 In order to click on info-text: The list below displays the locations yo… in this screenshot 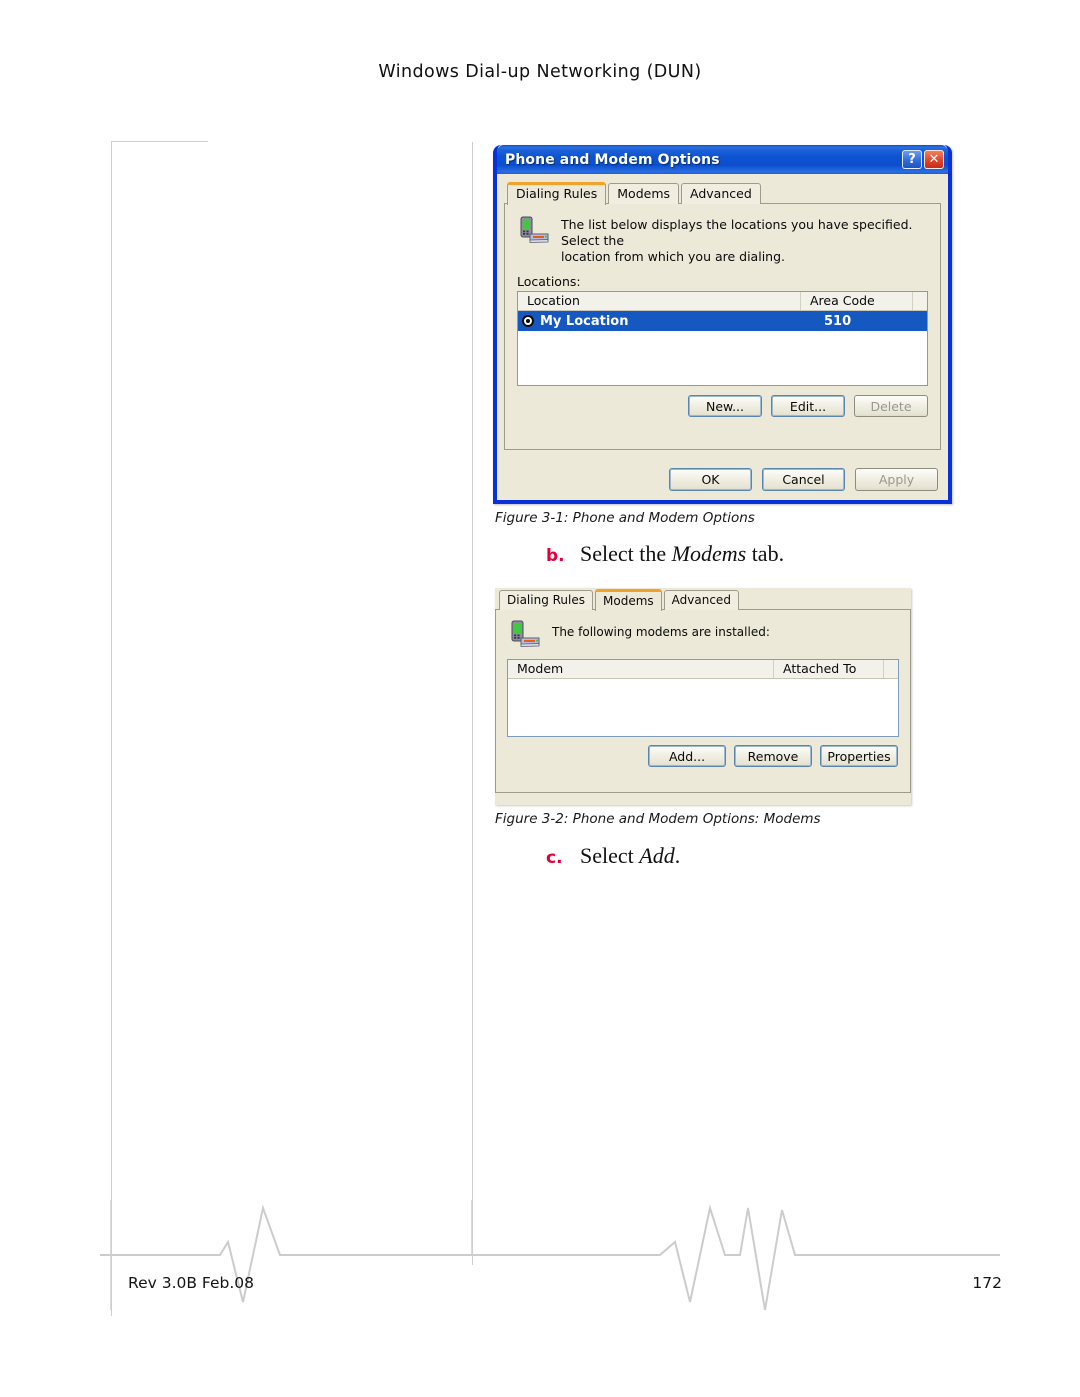, I will do `click(745, 241)`.